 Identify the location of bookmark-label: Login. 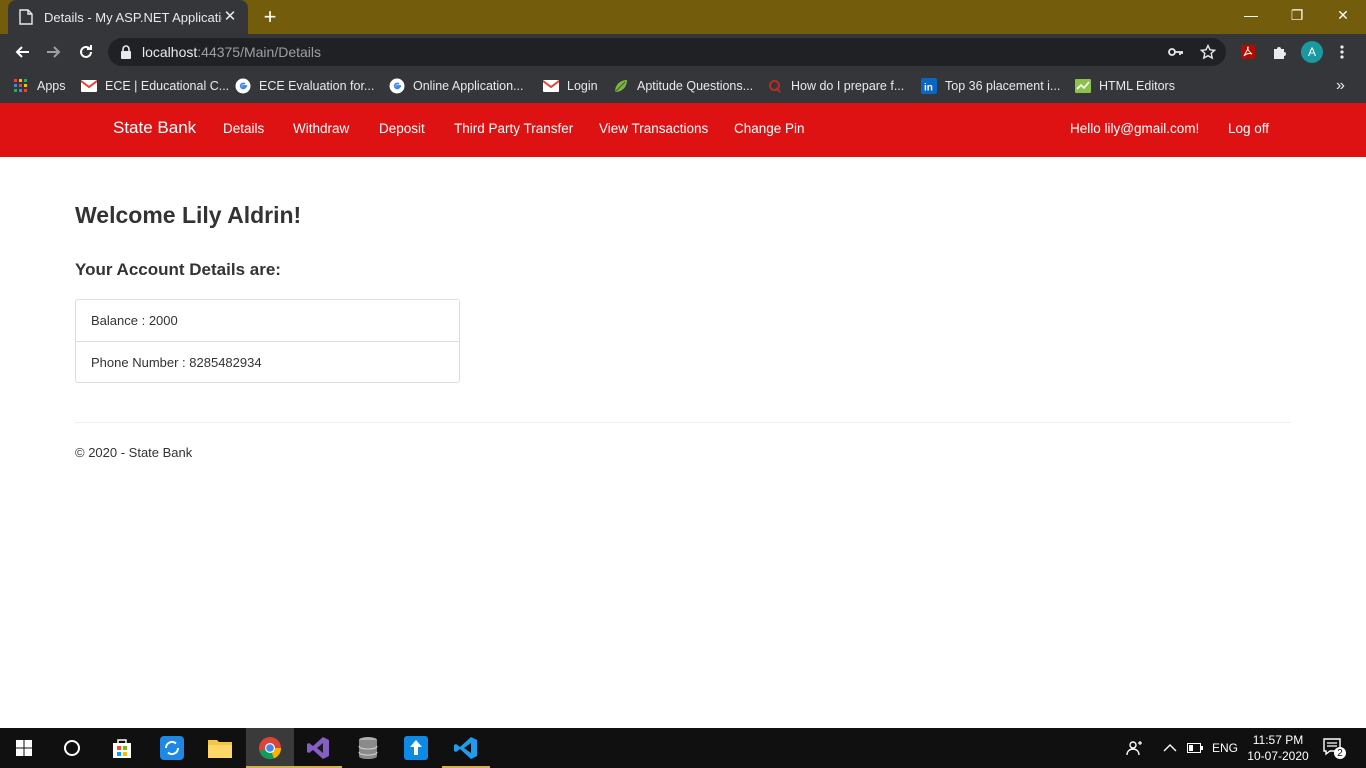
(582, 86).